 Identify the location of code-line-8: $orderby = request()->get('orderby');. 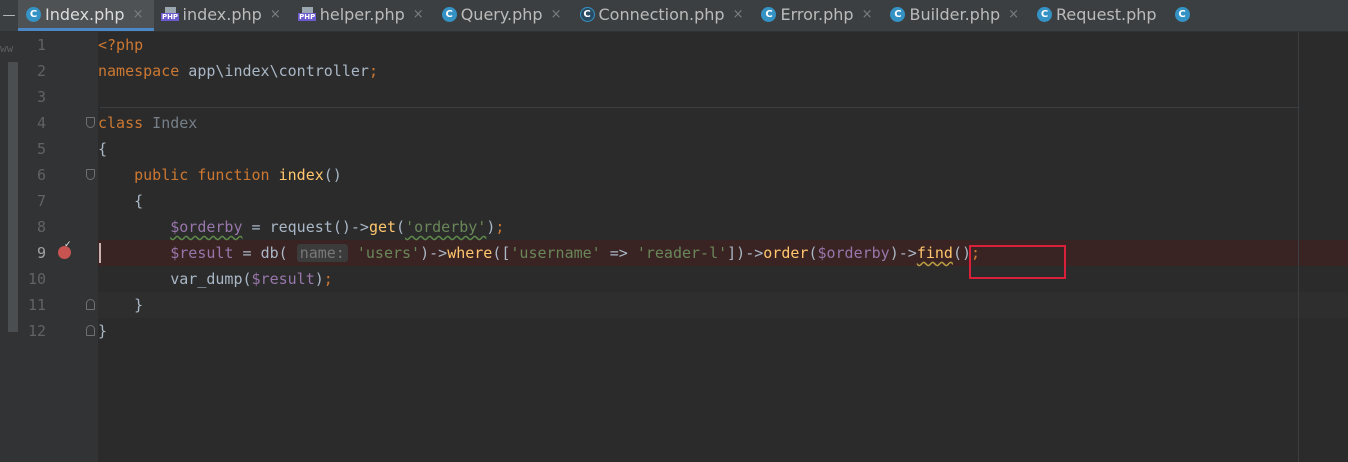
(301, 227).